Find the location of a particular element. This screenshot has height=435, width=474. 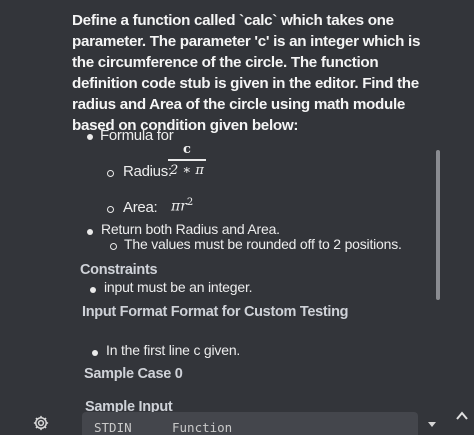

input-format-heading: Input Format Format for Custom Testing is located at coordinates (215, 312).